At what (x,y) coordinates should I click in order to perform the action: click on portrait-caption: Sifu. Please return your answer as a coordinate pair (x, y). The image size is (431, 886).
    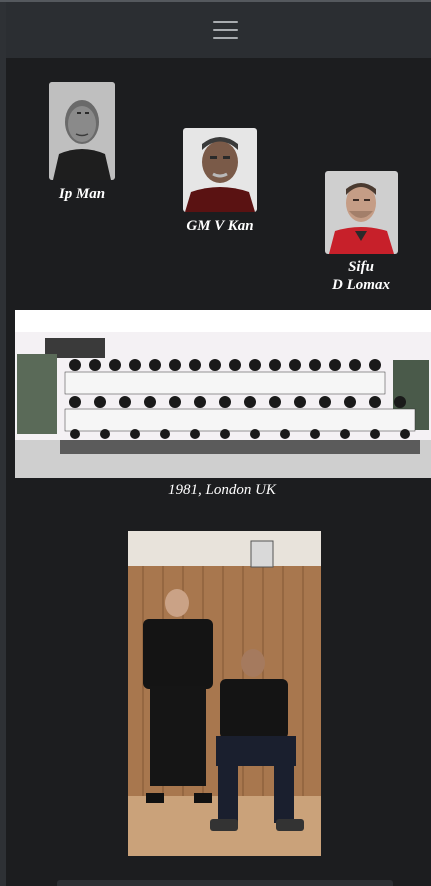
    Looking at the image, I should click on (361, 267).